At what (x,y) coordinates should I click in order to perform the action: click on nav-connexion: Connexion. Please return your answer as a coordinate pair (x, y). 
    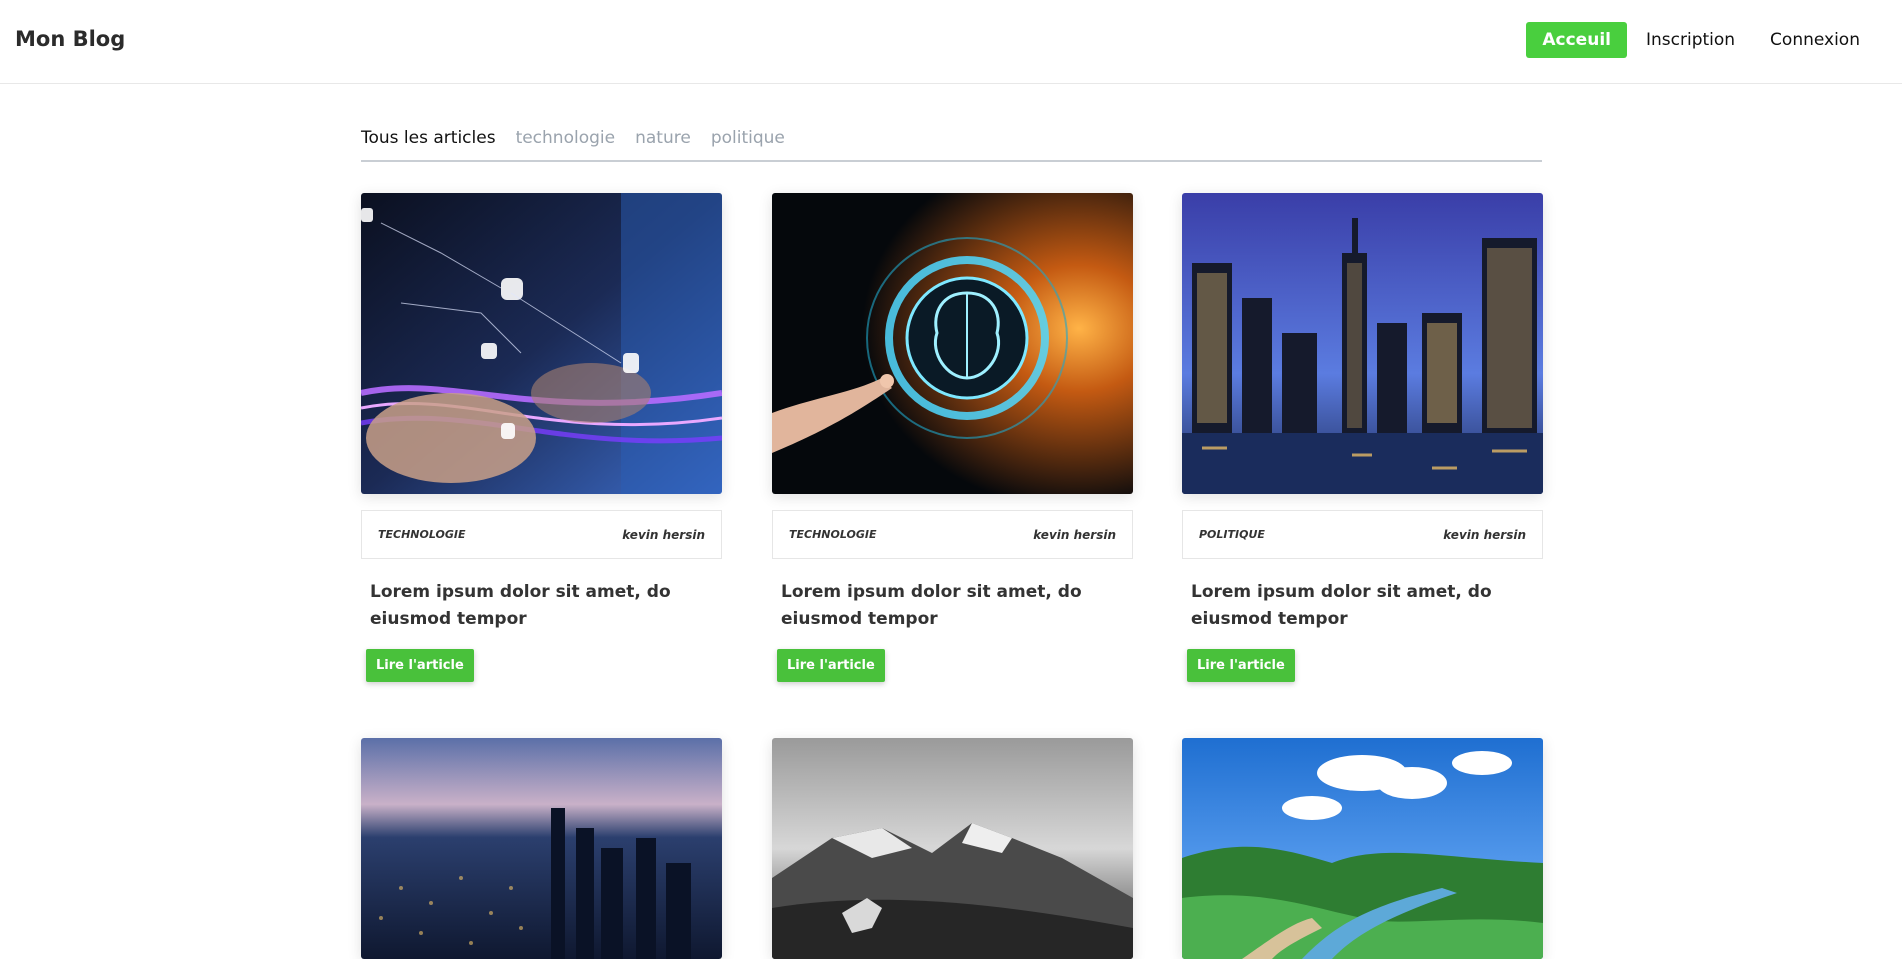
    Looking at the image, I should click on (1815, 40).